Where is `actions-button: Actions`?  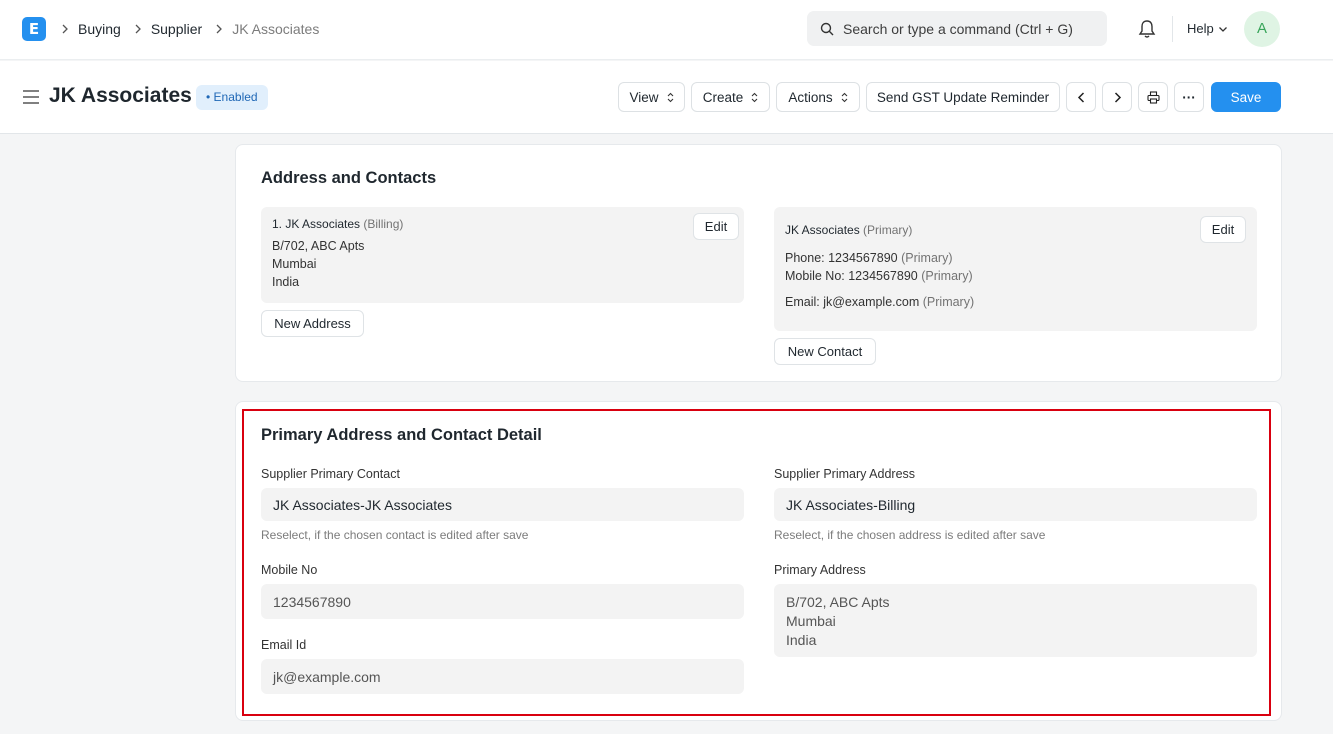 actions-button: Actions is located at coordinates (818, 97).